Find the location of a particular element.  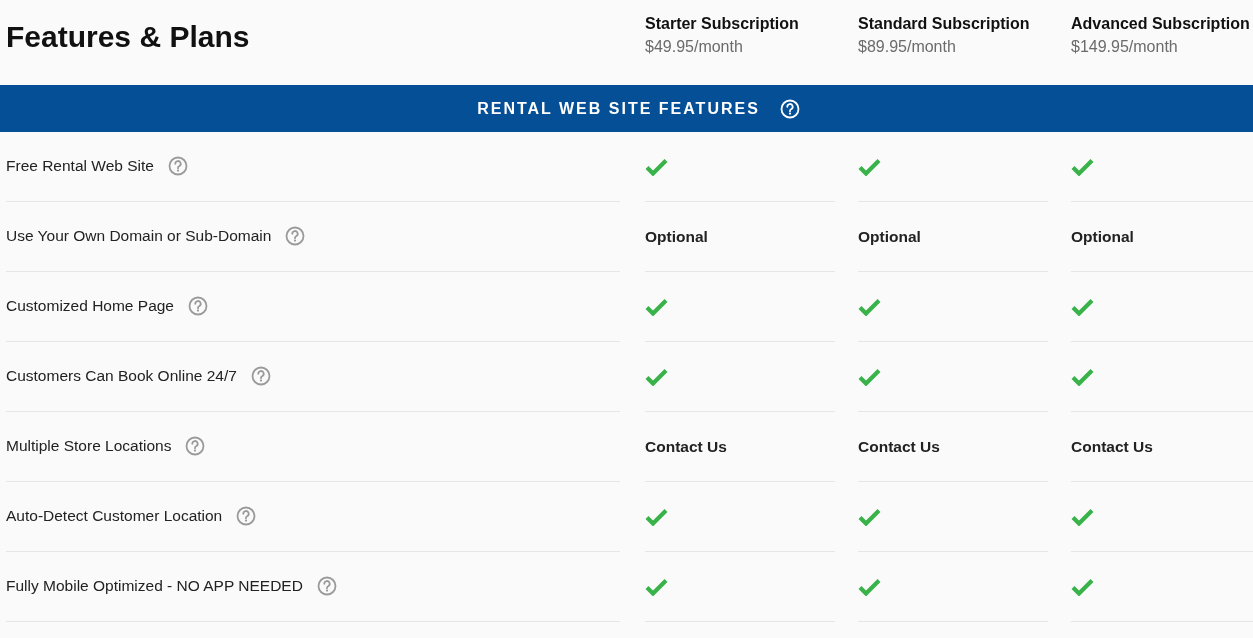

page-title: Features & Plans is located at coordinates (128, 37).